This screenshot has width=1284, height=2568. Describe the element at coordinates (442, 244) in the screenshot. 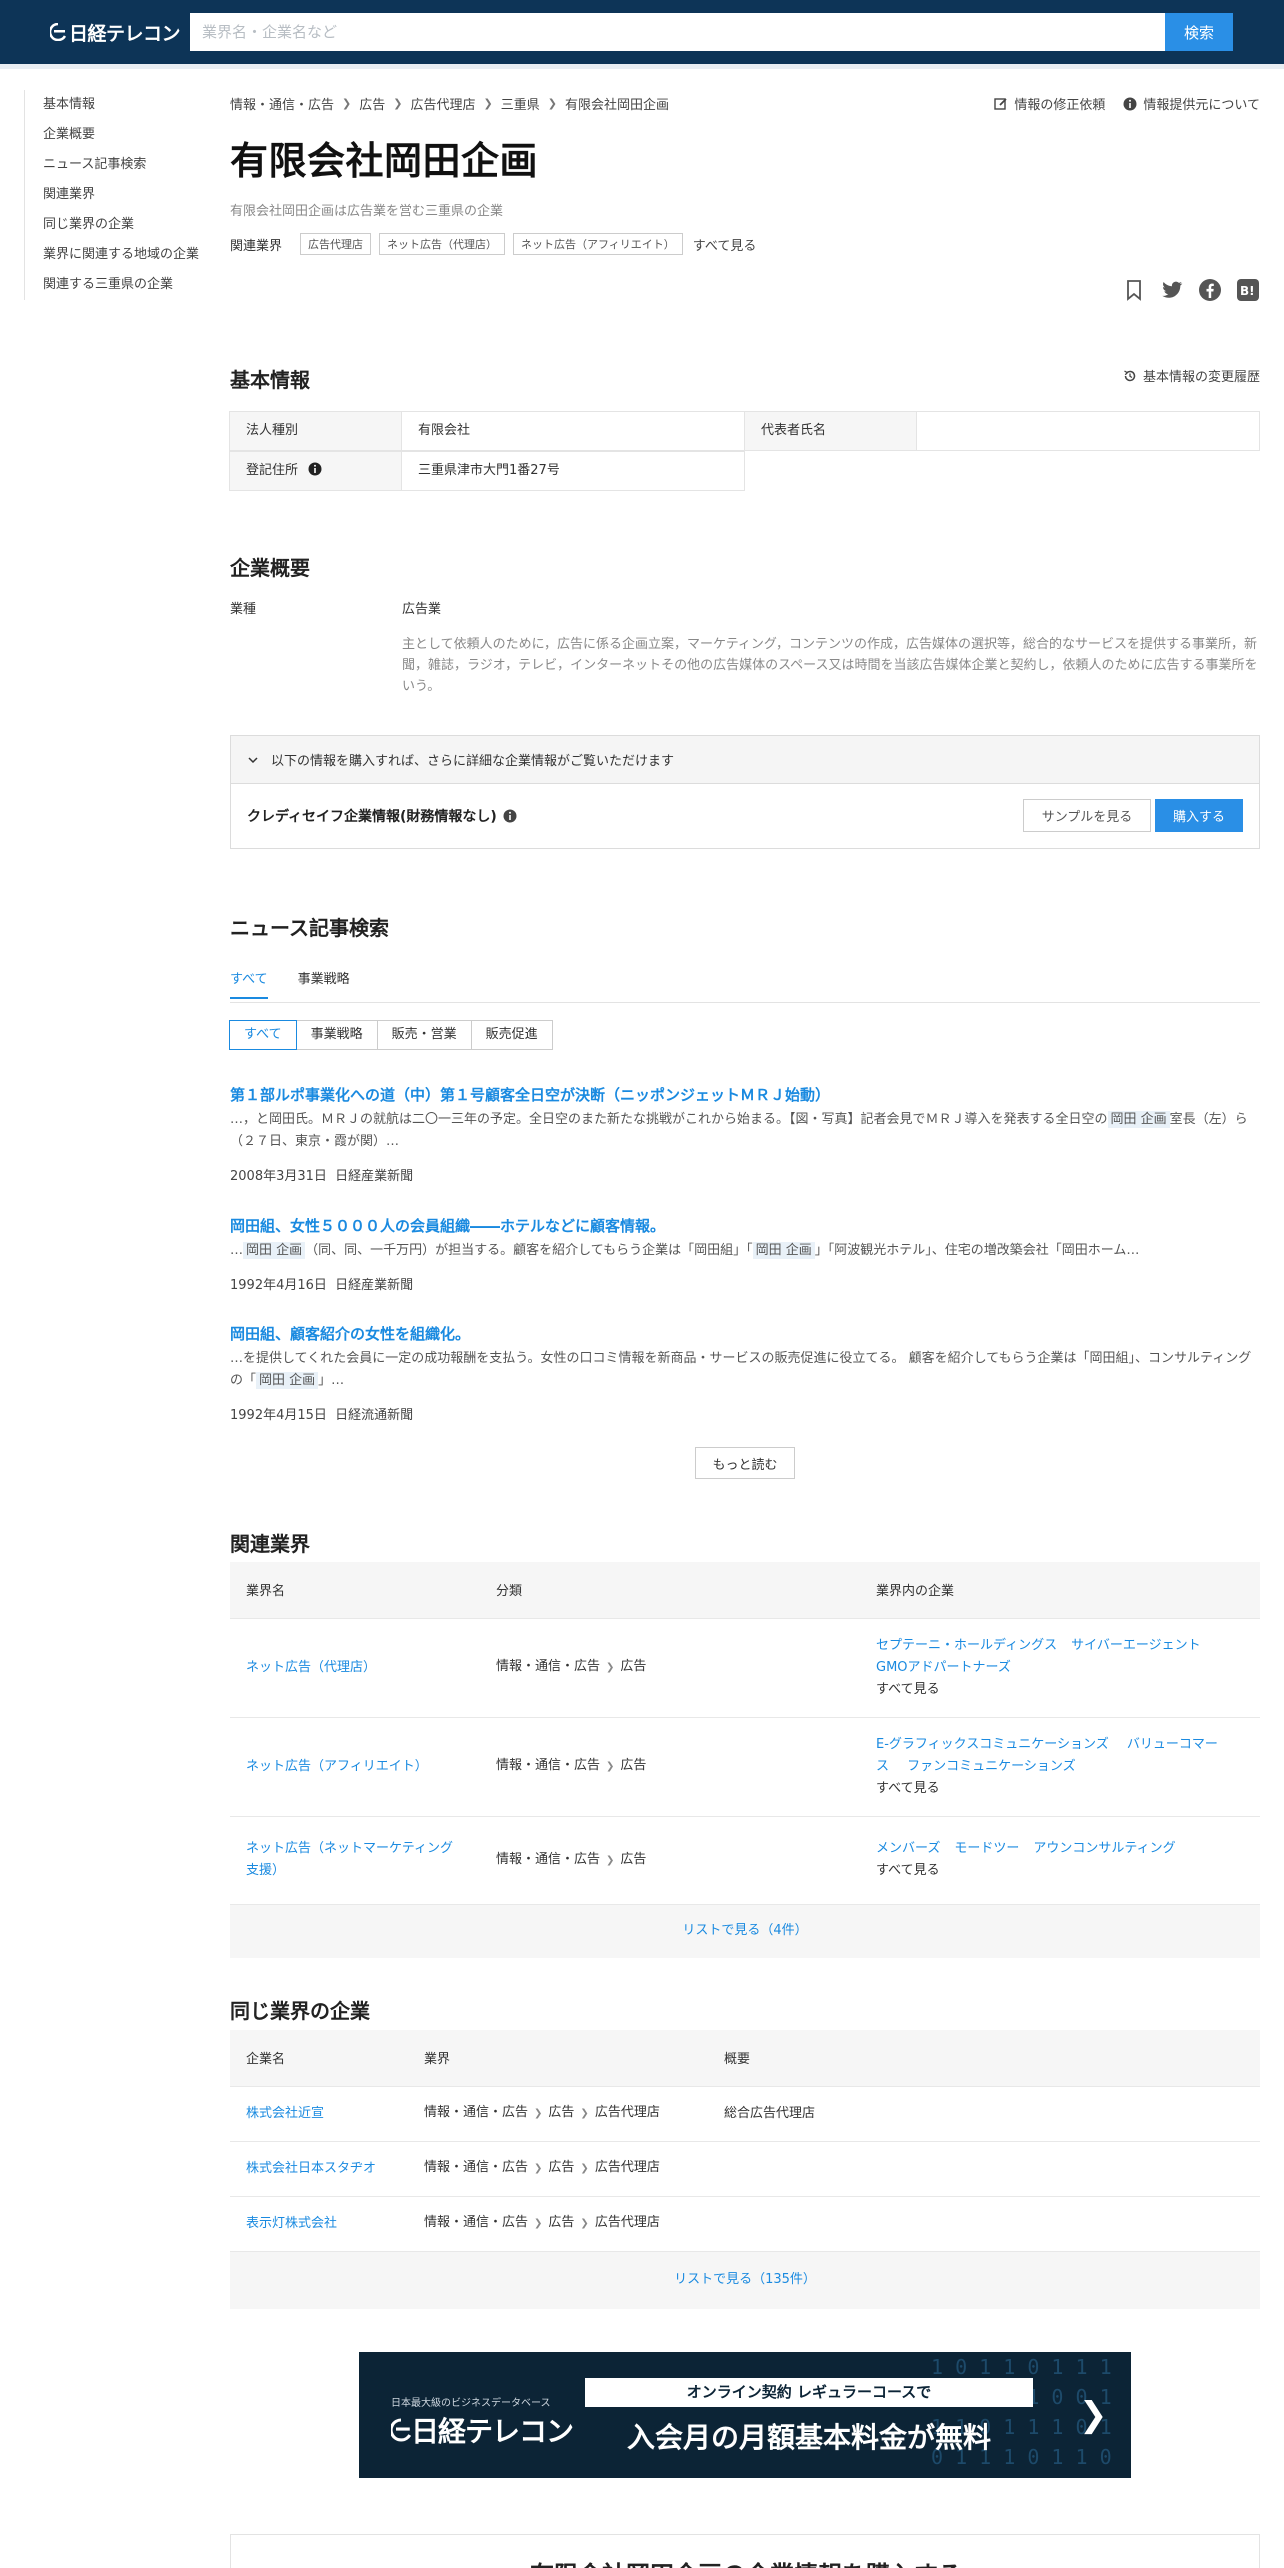

I see `industry-tag: ネット広告（代理店）` at that location.